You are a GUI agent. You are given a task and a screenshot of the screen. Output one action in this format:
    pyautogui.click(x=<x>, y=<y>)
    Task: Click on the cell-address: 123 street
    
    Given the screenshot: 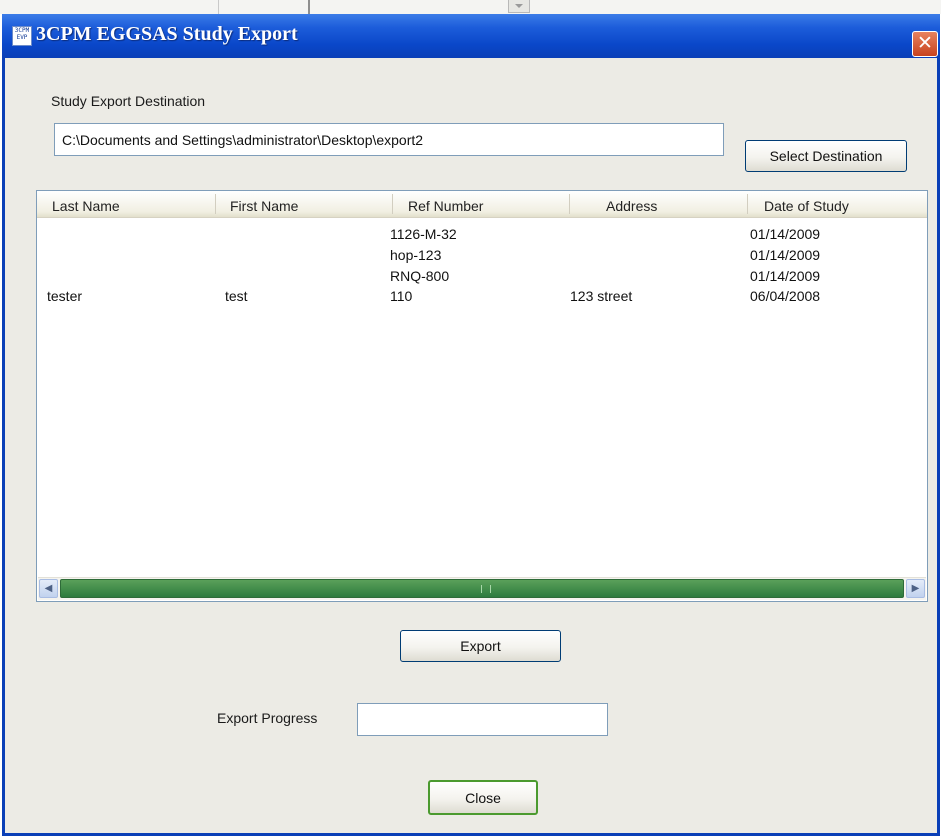 What is the action you would take?
    pyautogui.click(x=601, y=296)
    